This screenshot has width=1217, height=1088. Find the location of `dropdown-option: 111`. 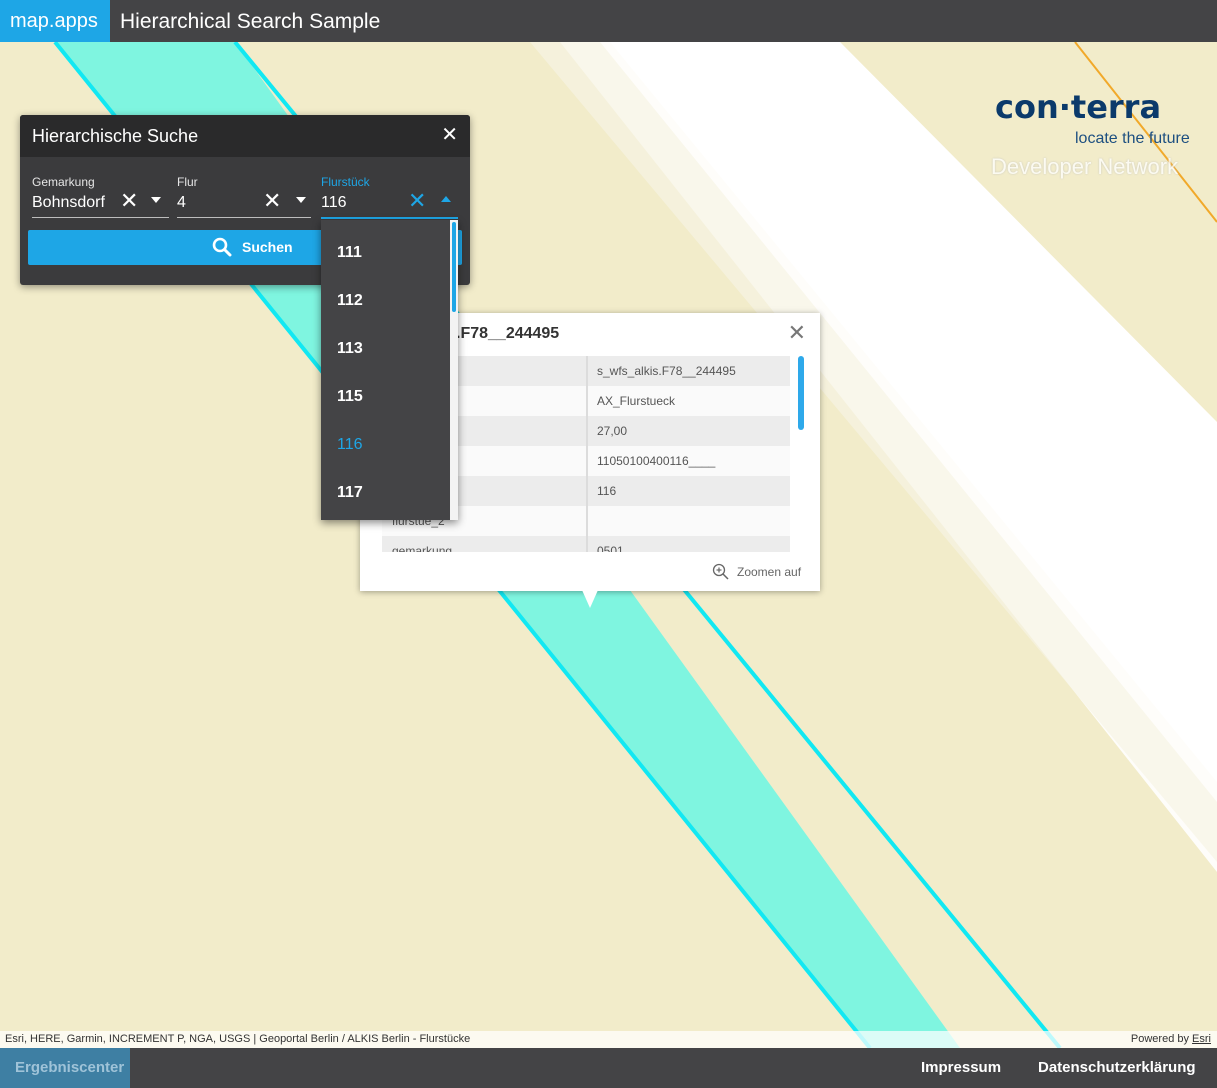

dropdown-option: 111 is located at coordinates (349, 253).